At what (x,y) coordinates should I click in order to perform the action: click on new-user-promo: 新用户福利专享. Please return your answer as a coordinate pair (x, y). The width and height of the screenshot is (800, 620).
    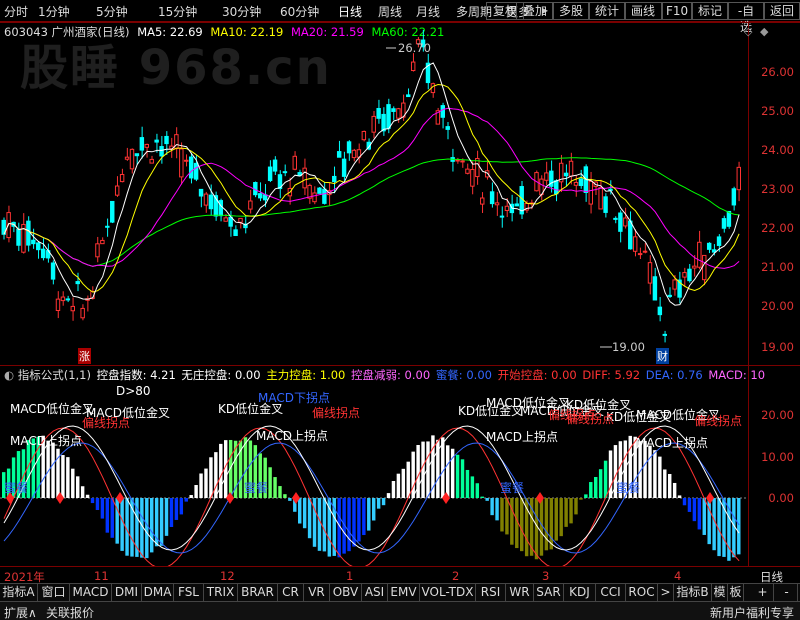
    Looking at the image, I should click on (752, 612).